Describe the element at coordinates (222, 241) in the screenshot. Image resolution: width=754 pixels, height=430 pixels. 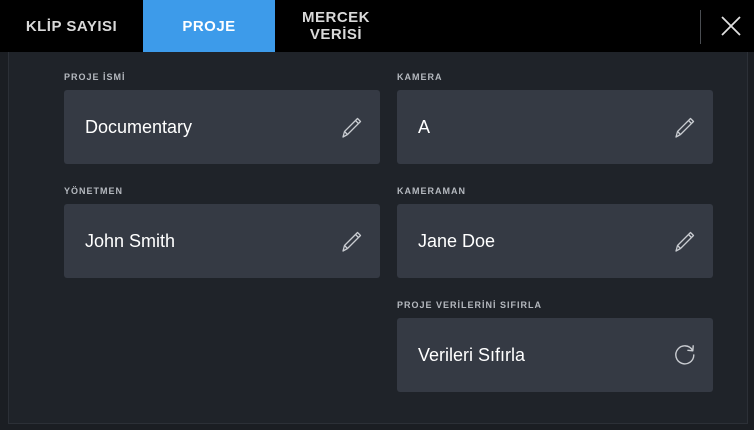
I see `director-field: John Smith` at that location.